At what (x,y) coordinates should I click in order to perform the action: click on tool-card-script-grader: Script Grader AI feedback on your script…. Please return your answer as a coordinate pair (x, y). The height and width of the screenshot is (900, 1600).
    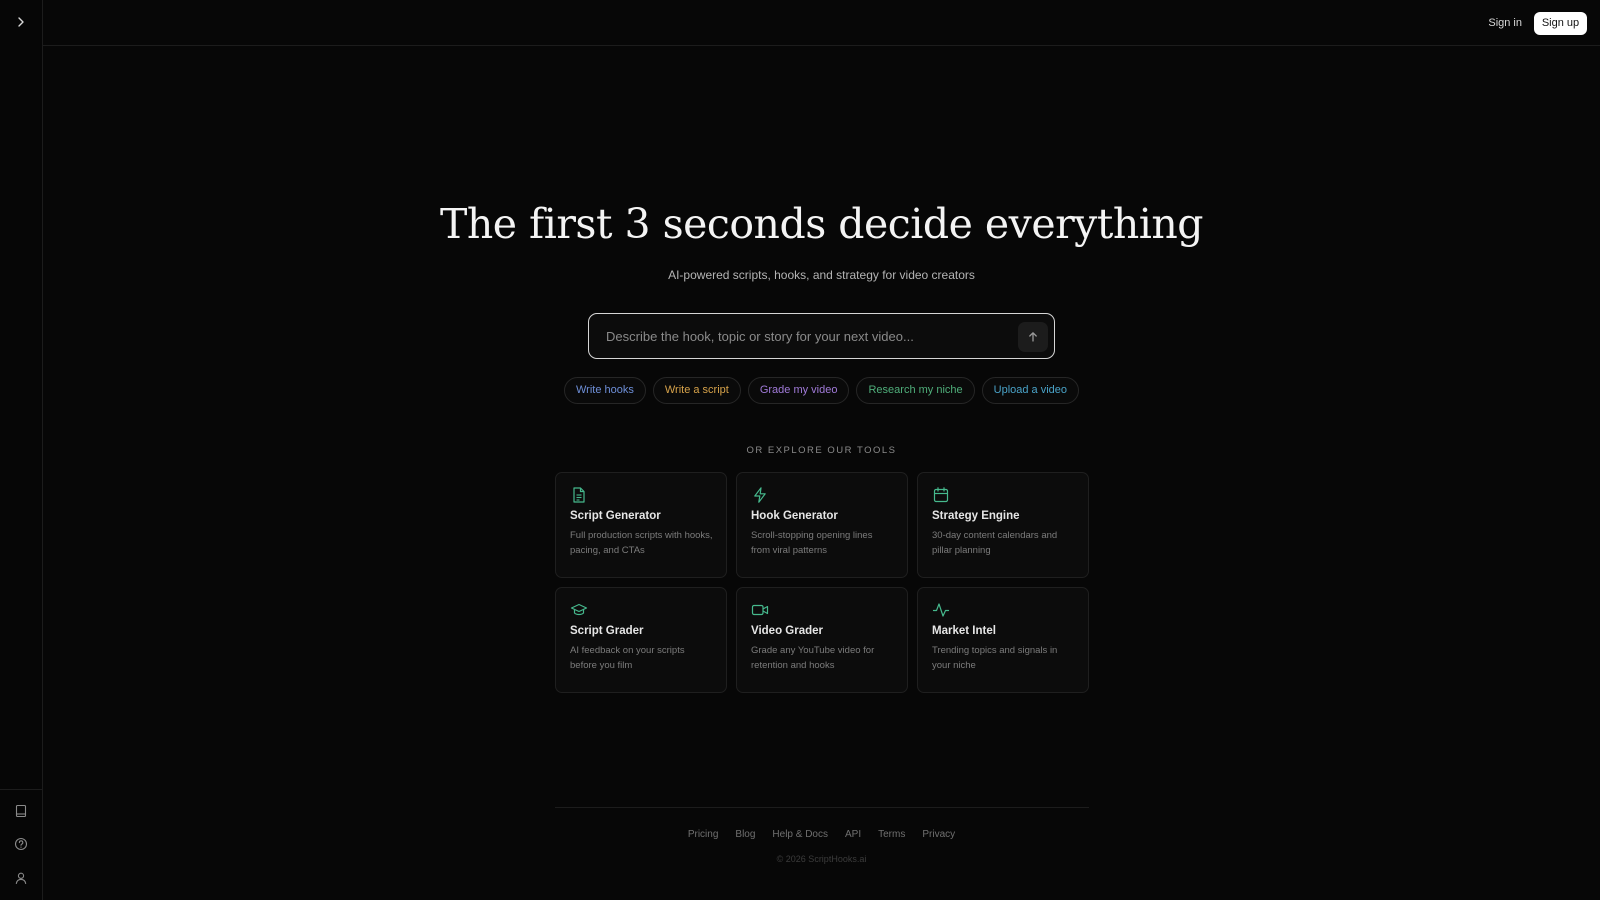
    Looking at the image, I should click on (641, 640).